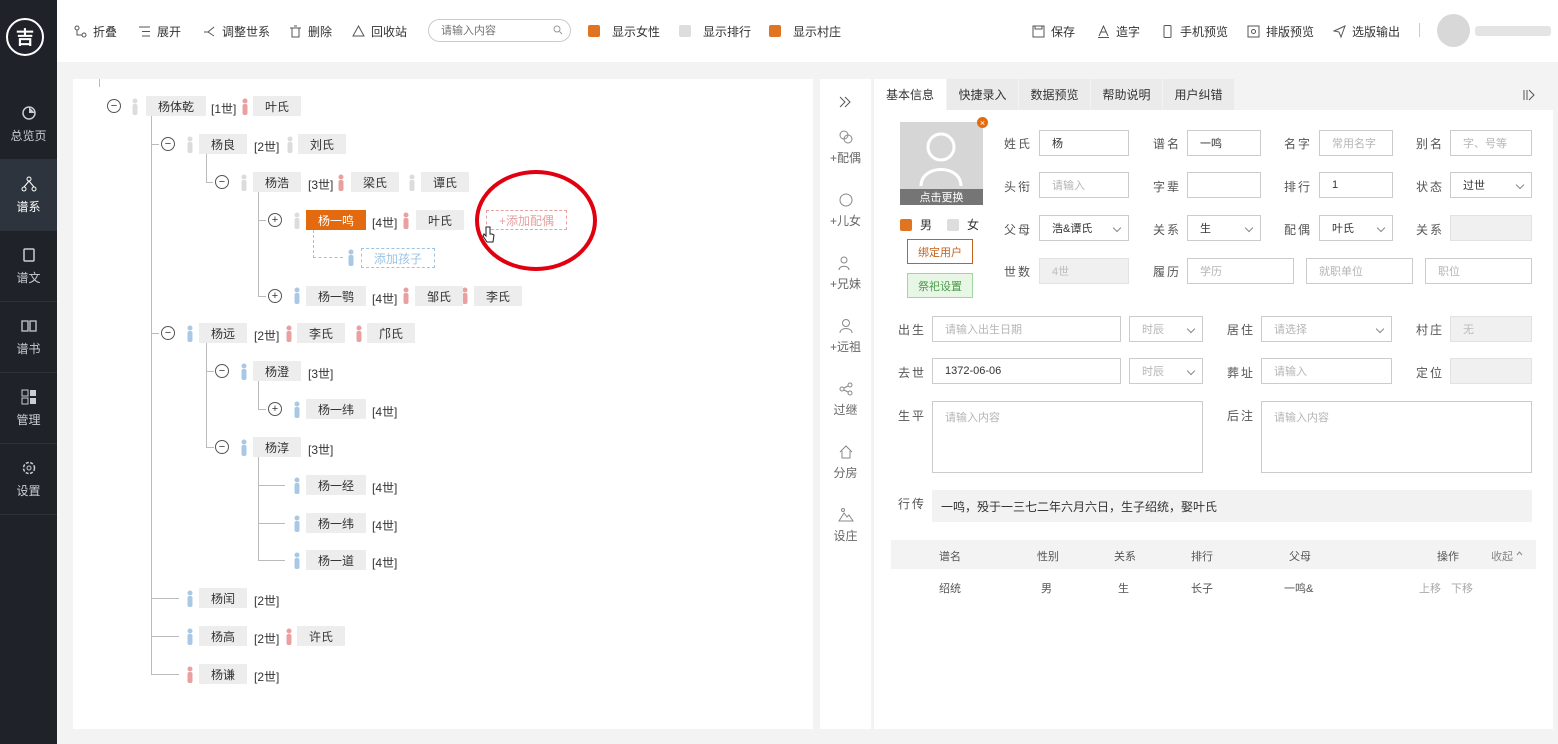 The height and width of the screenshot is (744, 1558). What do you see at coordinates (322, 144) in the screenshot?
I see `spouse-node: 刘氏` at bounding box center [322, 144].